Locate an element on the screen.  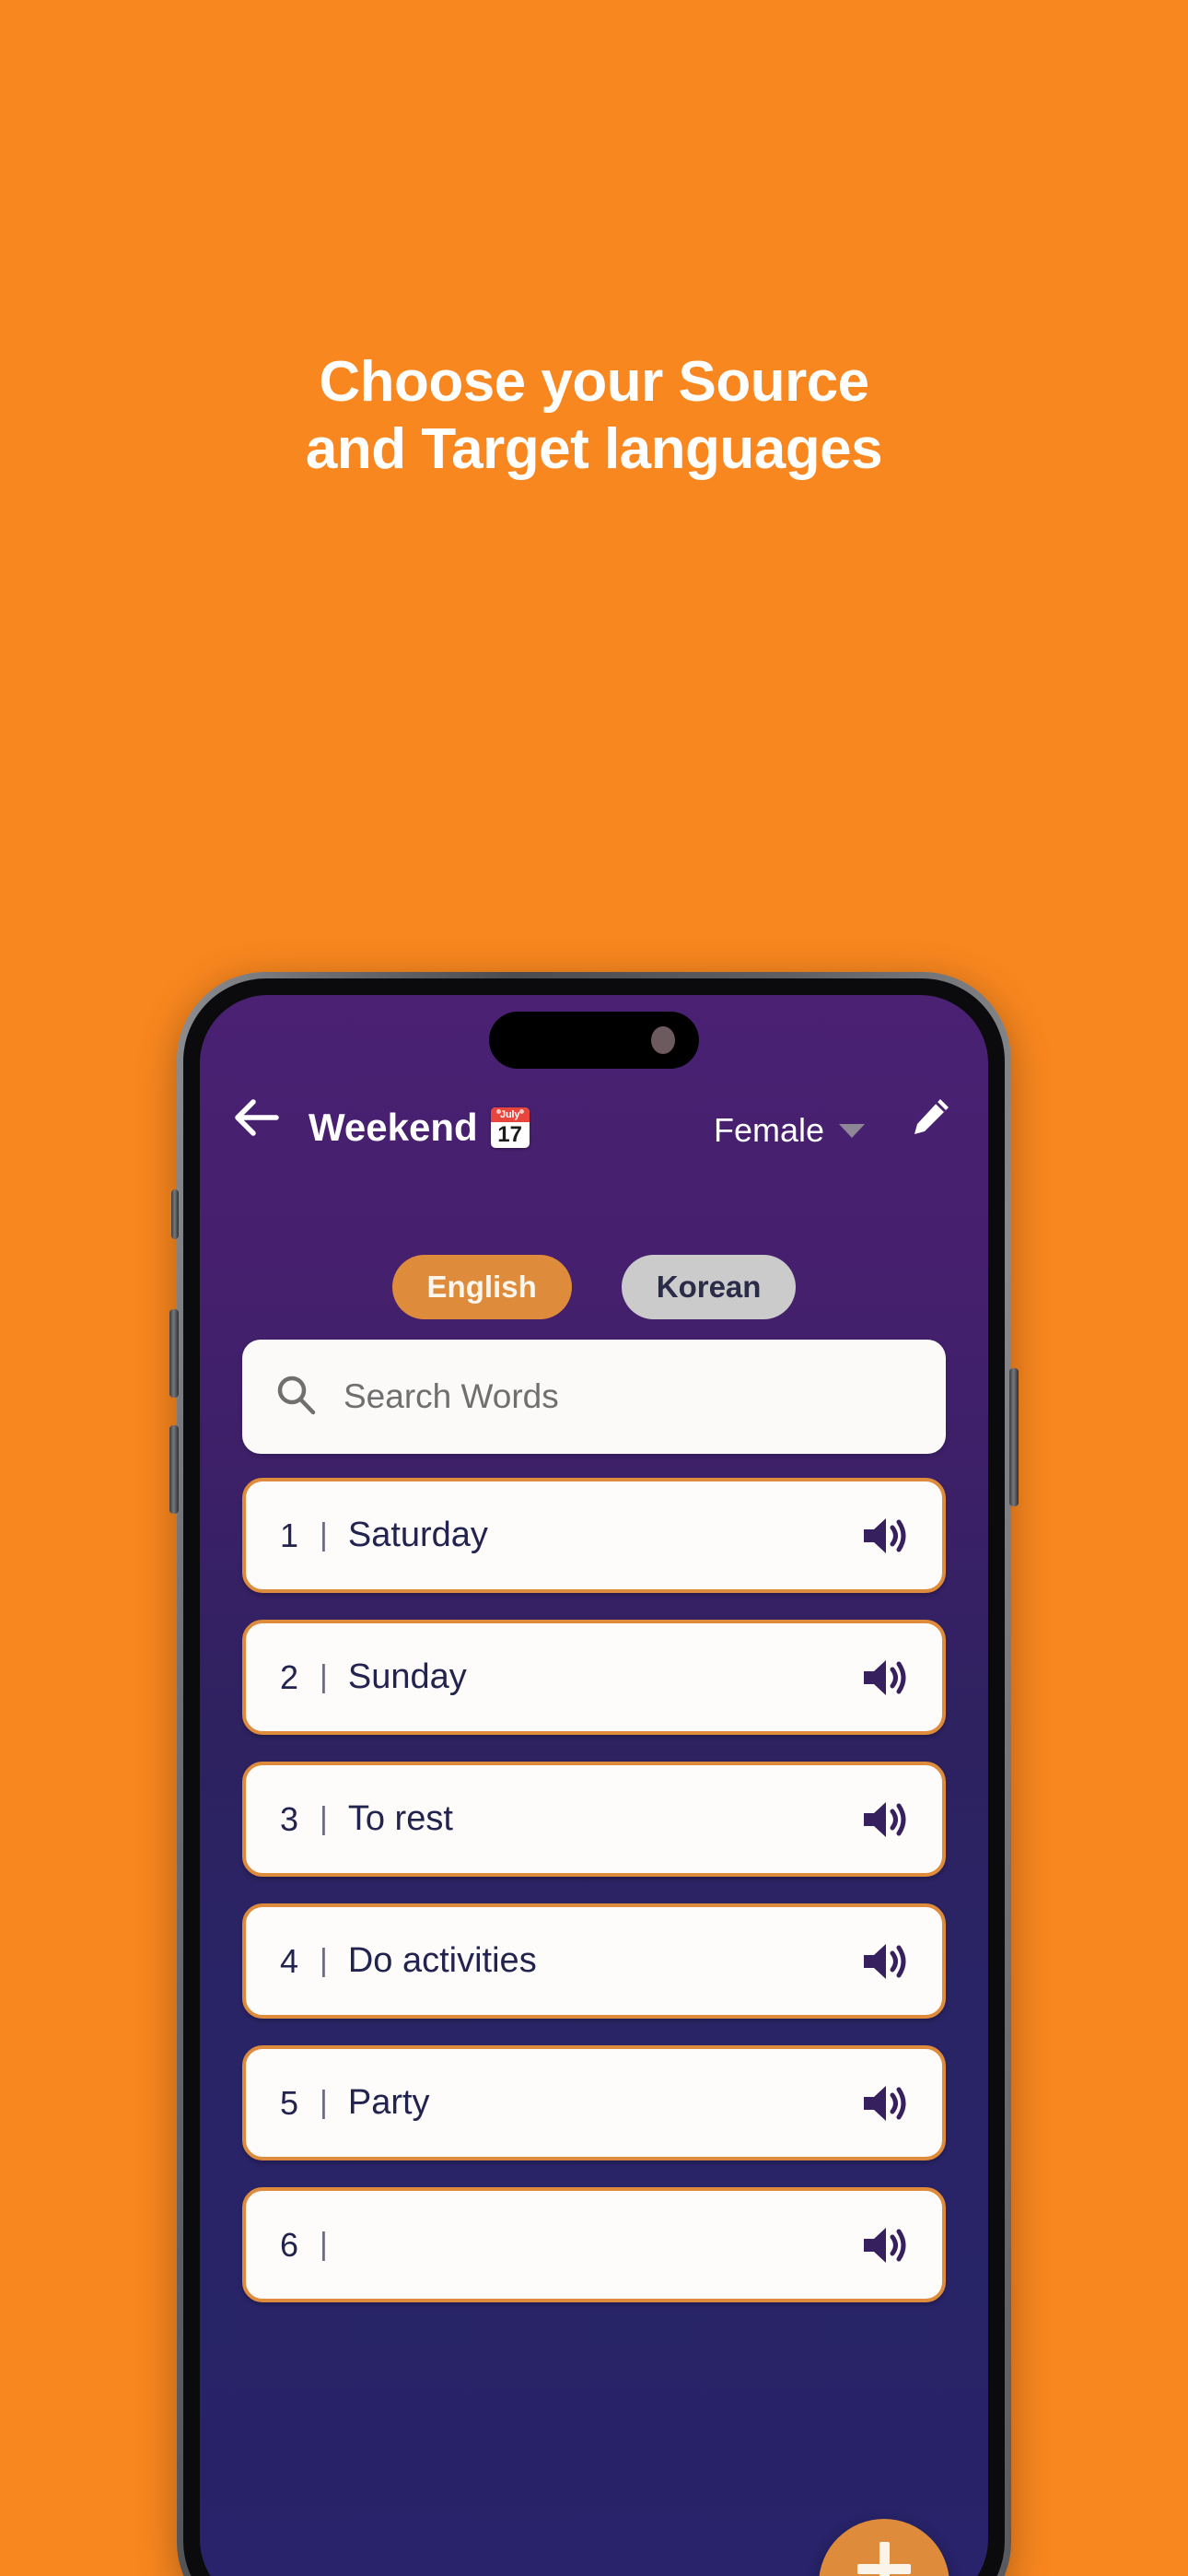
phone-volume-up-button is located at coordinates (174, 1353).